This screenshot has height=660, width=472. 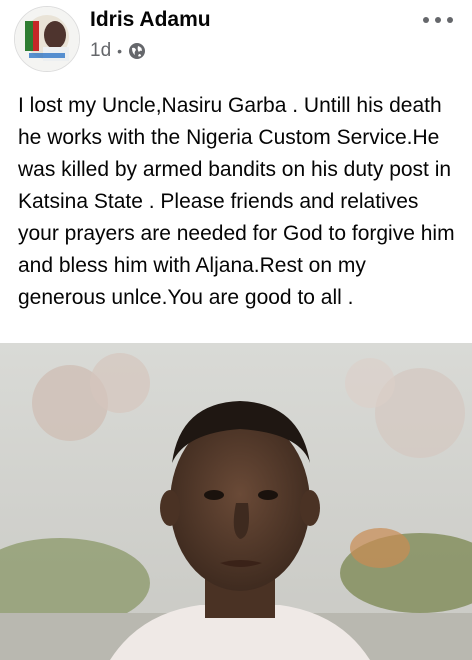 I want to click on globe-icon, so click(x=137, y=51).